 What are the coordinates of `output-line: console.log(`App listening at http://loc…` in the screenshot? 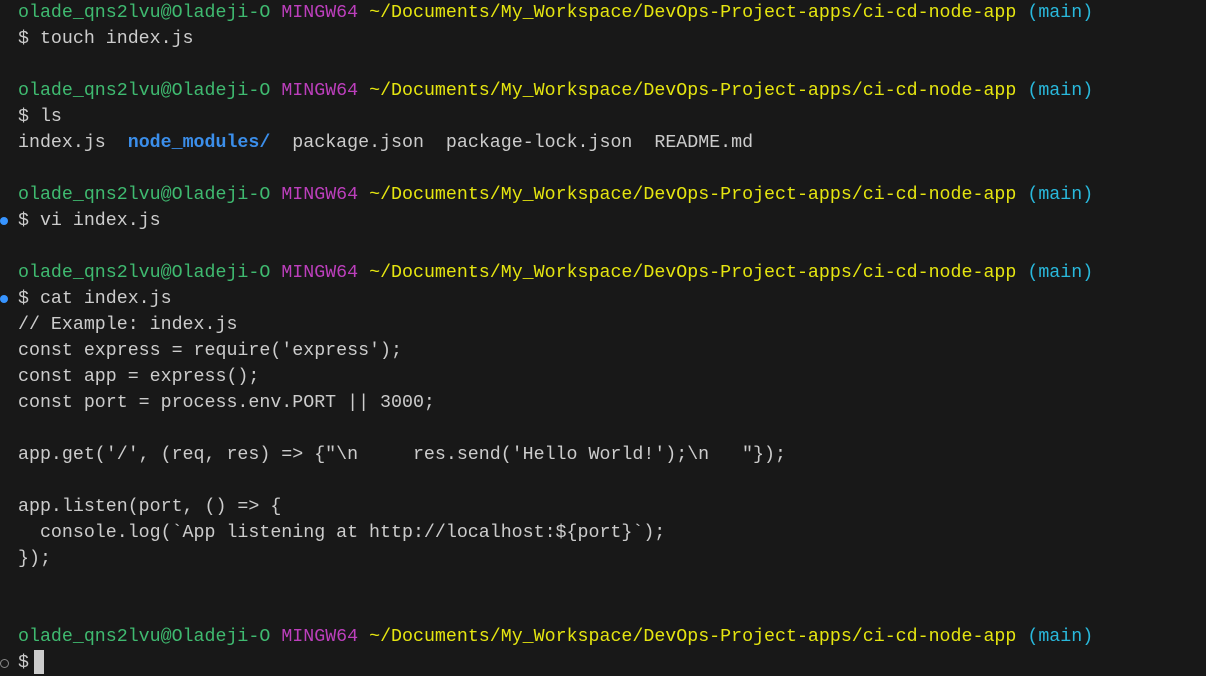 It's located at (342, 533).